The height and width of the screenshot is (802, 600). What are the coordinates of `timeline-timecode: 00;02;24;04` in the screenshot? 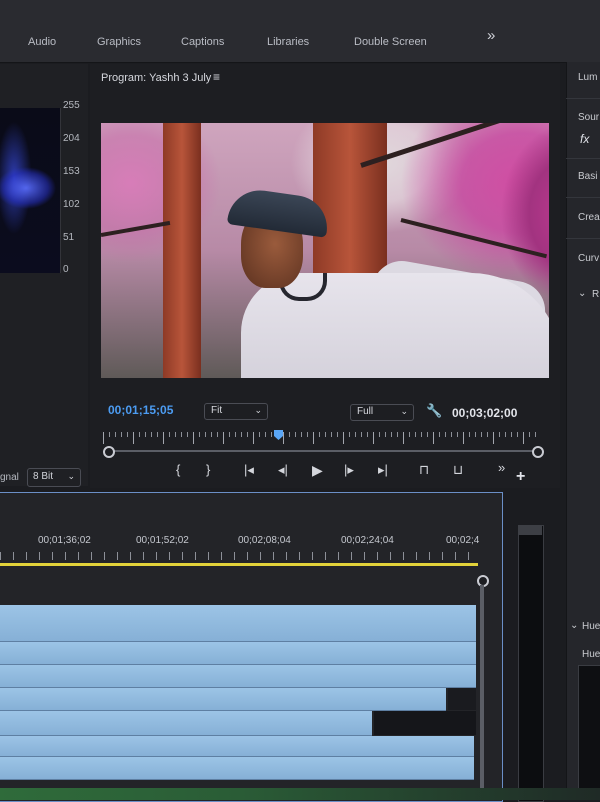 It's located at (367, 540).